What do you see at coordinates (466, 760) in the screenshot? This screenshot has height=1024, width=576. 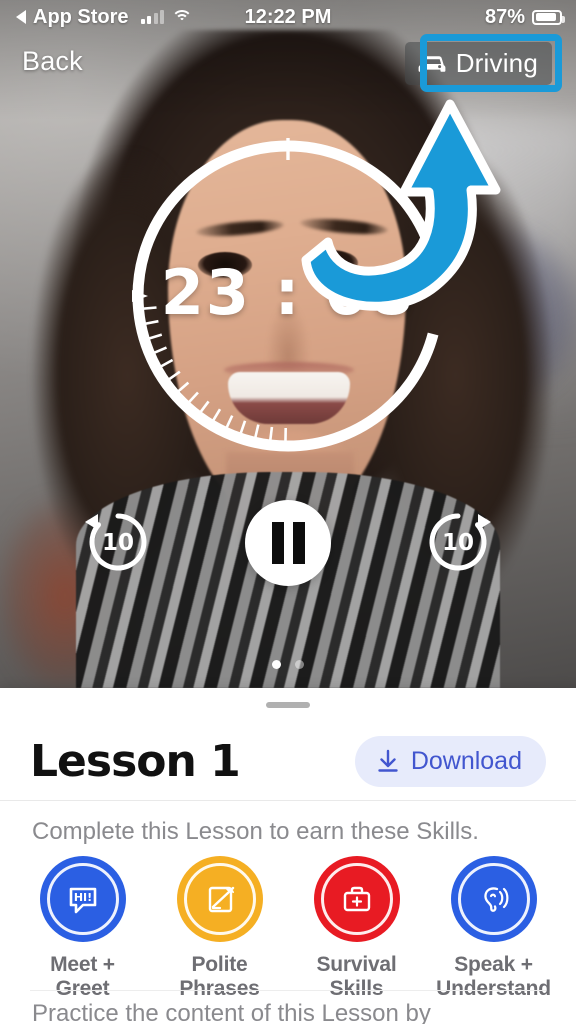 I see `download-label: Download` at bounding box center [466, 760].